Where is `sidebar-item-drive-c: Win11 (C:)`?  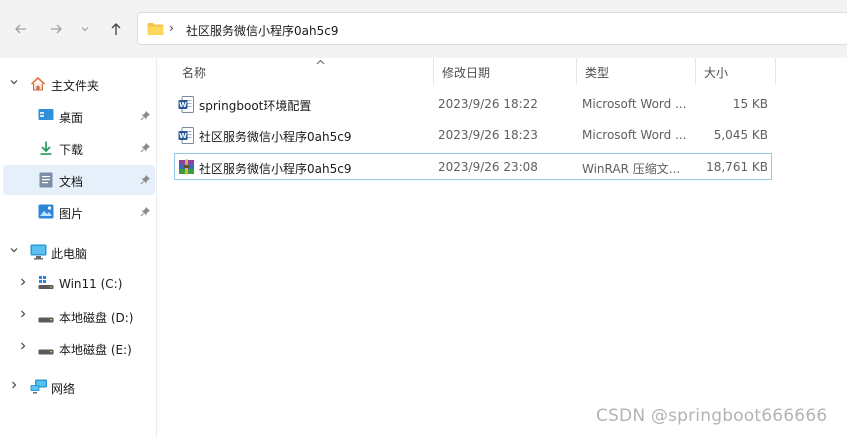
sidebar-item-drive-c: Win11 (C:) is located at coordinates (79, 284).